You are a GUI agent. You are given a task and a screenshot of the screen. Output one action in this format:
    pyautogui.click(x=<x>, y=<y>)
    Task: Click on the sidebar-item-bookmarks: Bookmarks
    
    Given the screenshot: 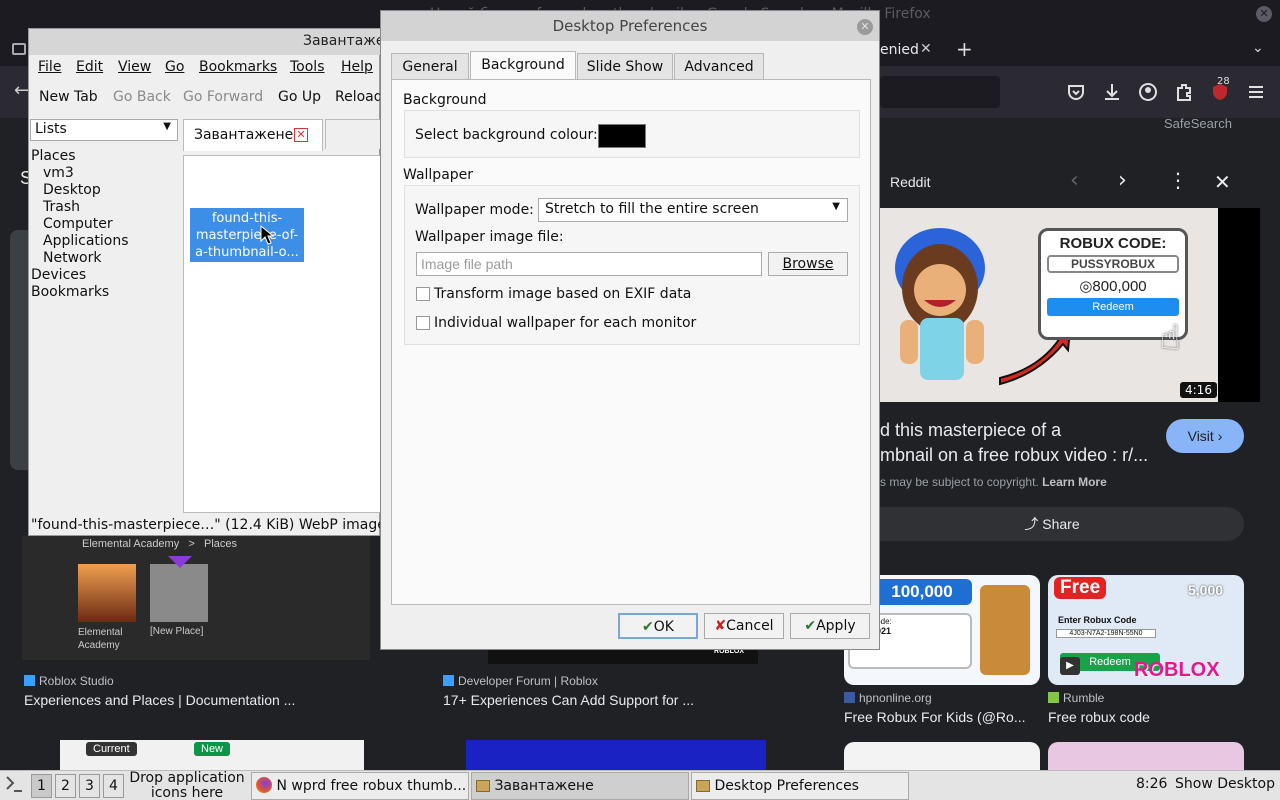 What is the action you would take?
    pyautogui.click(x=106, y=292)
    